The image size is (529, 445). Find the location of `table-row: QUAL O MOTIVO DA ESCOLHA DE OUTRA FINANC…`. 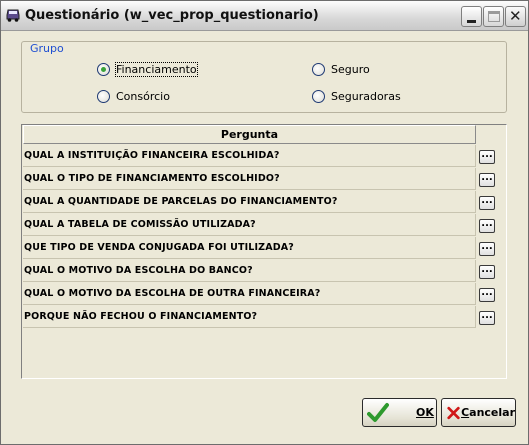

table-row: QUAL O MOTIVO DA ESCOLHA DE OUTRA FINANC… is located at coordinates (249, 294).